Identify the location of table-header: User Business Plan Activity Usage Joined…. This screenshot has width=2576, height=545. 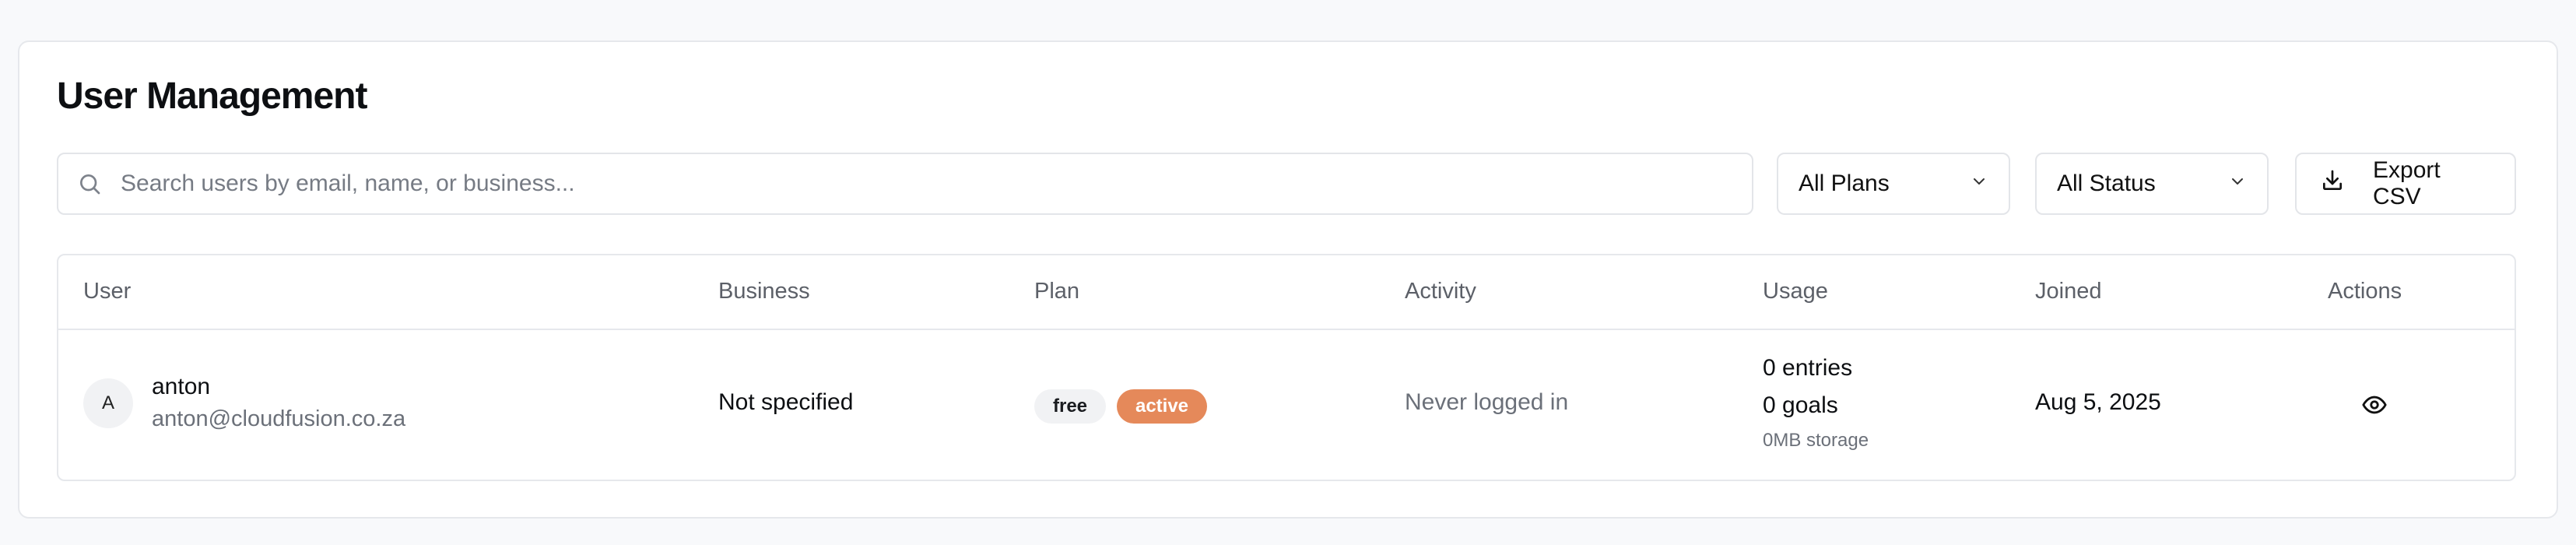
(1287, 293).